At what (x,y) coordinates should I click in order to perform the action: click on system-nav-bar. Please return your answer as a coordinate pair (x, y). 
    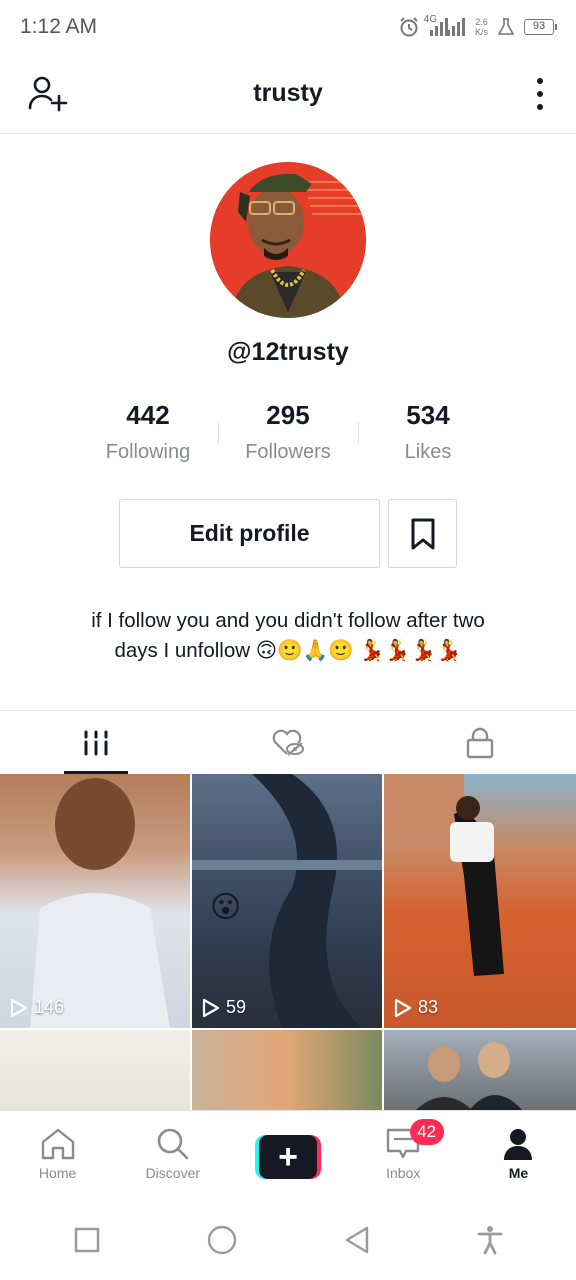
    Looking at the image, I should click on (288, 1240).